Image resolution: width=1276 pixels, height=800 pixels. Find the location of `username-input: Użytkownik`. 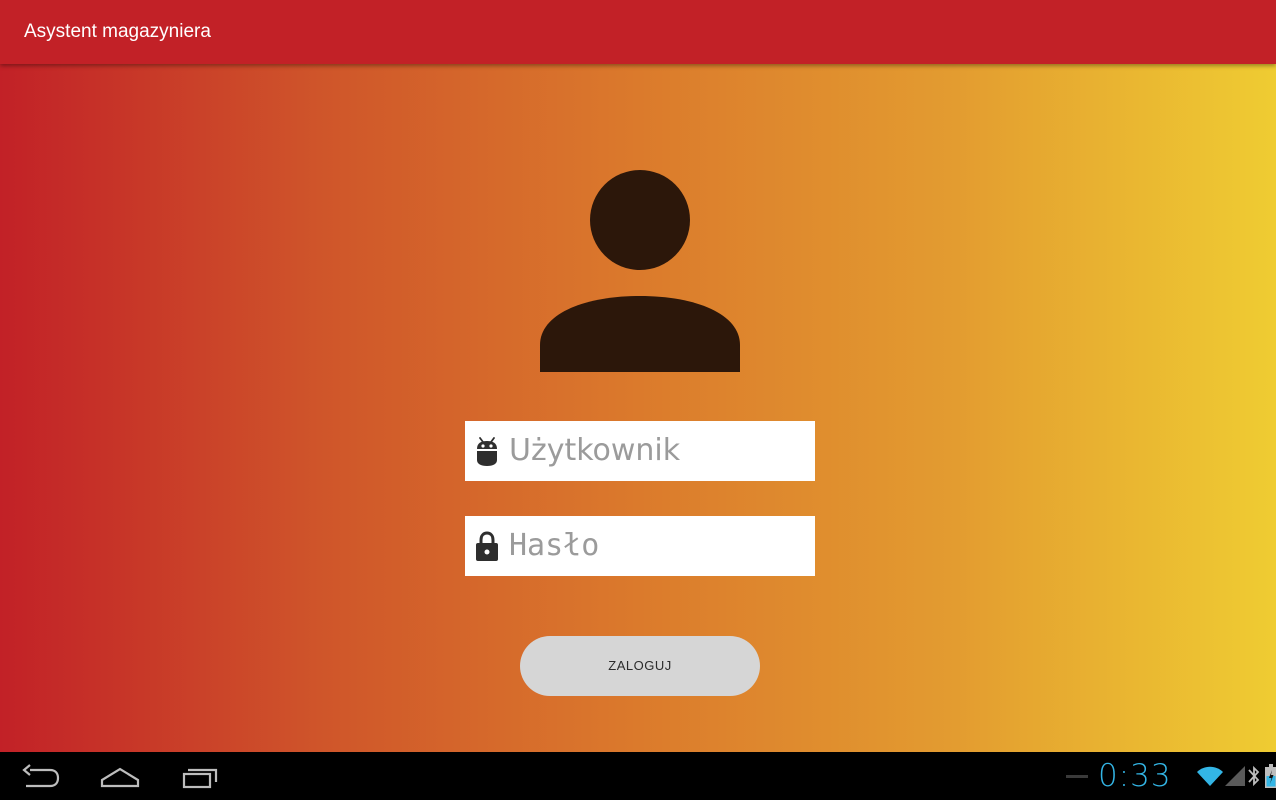

username-input: Użytkownik is located at coordinates (594, 451).